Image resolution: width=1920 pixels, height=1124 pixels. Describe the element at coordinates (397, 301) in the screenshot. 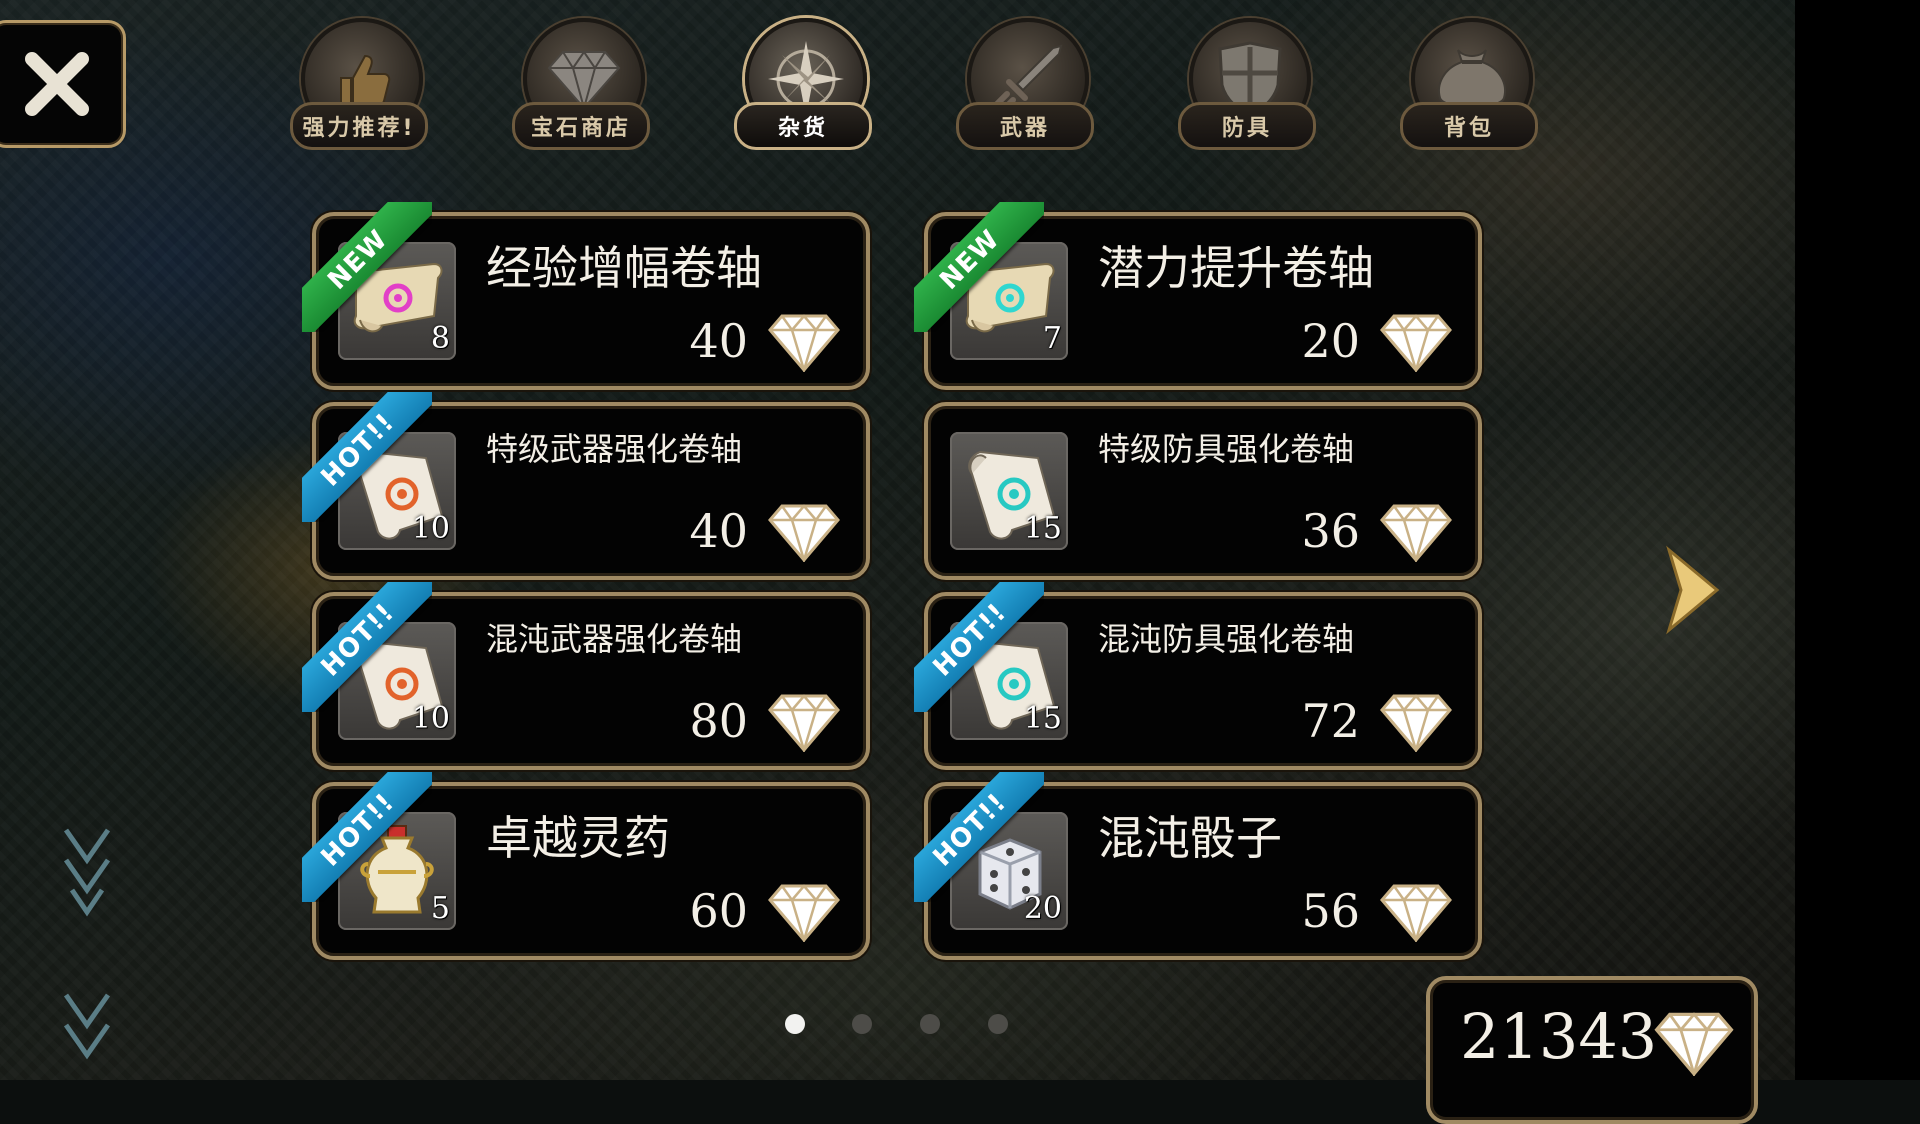

I see `item-icon-box: 8` at that location.